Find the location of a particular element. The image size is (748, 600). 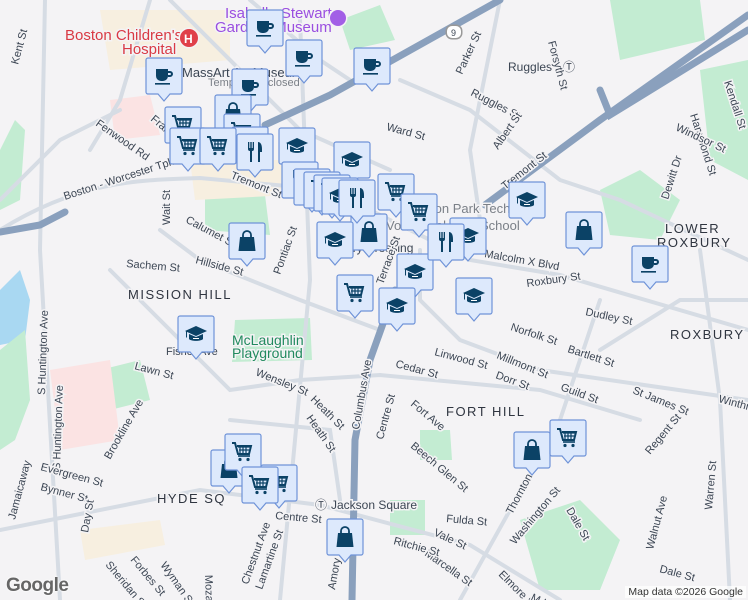

area-mission-hill: MISSION HILL is located at coordinates (180, 294).